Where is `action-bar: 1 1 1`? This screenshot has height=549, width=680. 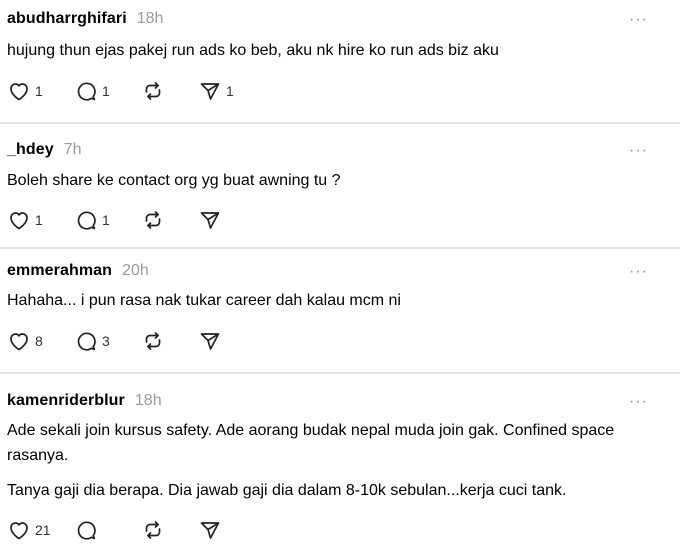
action-bar: 1 1 1 is located at coordinates (120, 91).